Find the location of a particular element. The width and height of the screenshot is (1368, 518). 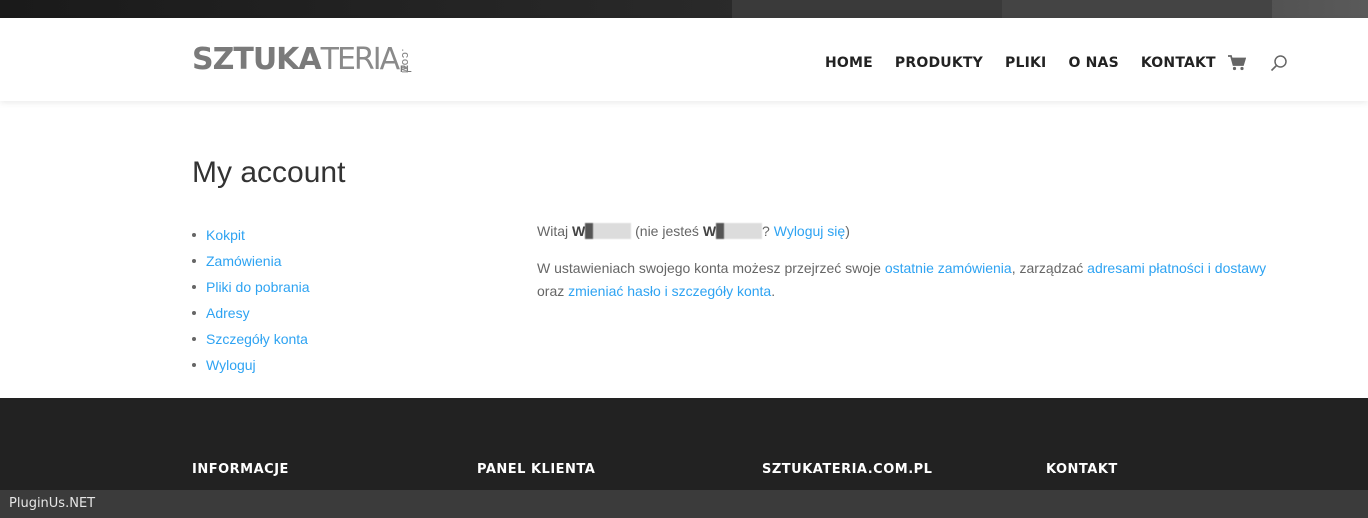

recent-orders-link: ostatnie zamówienia is located at coordinates (948, 268).